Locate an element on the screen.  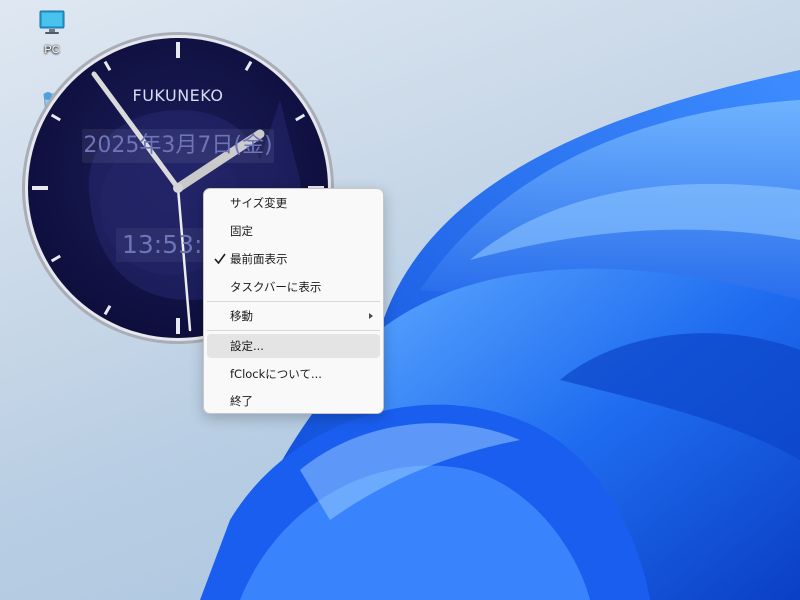
menu-item-always-on-top: 最前面表示 is located at coordinates (293, 259).